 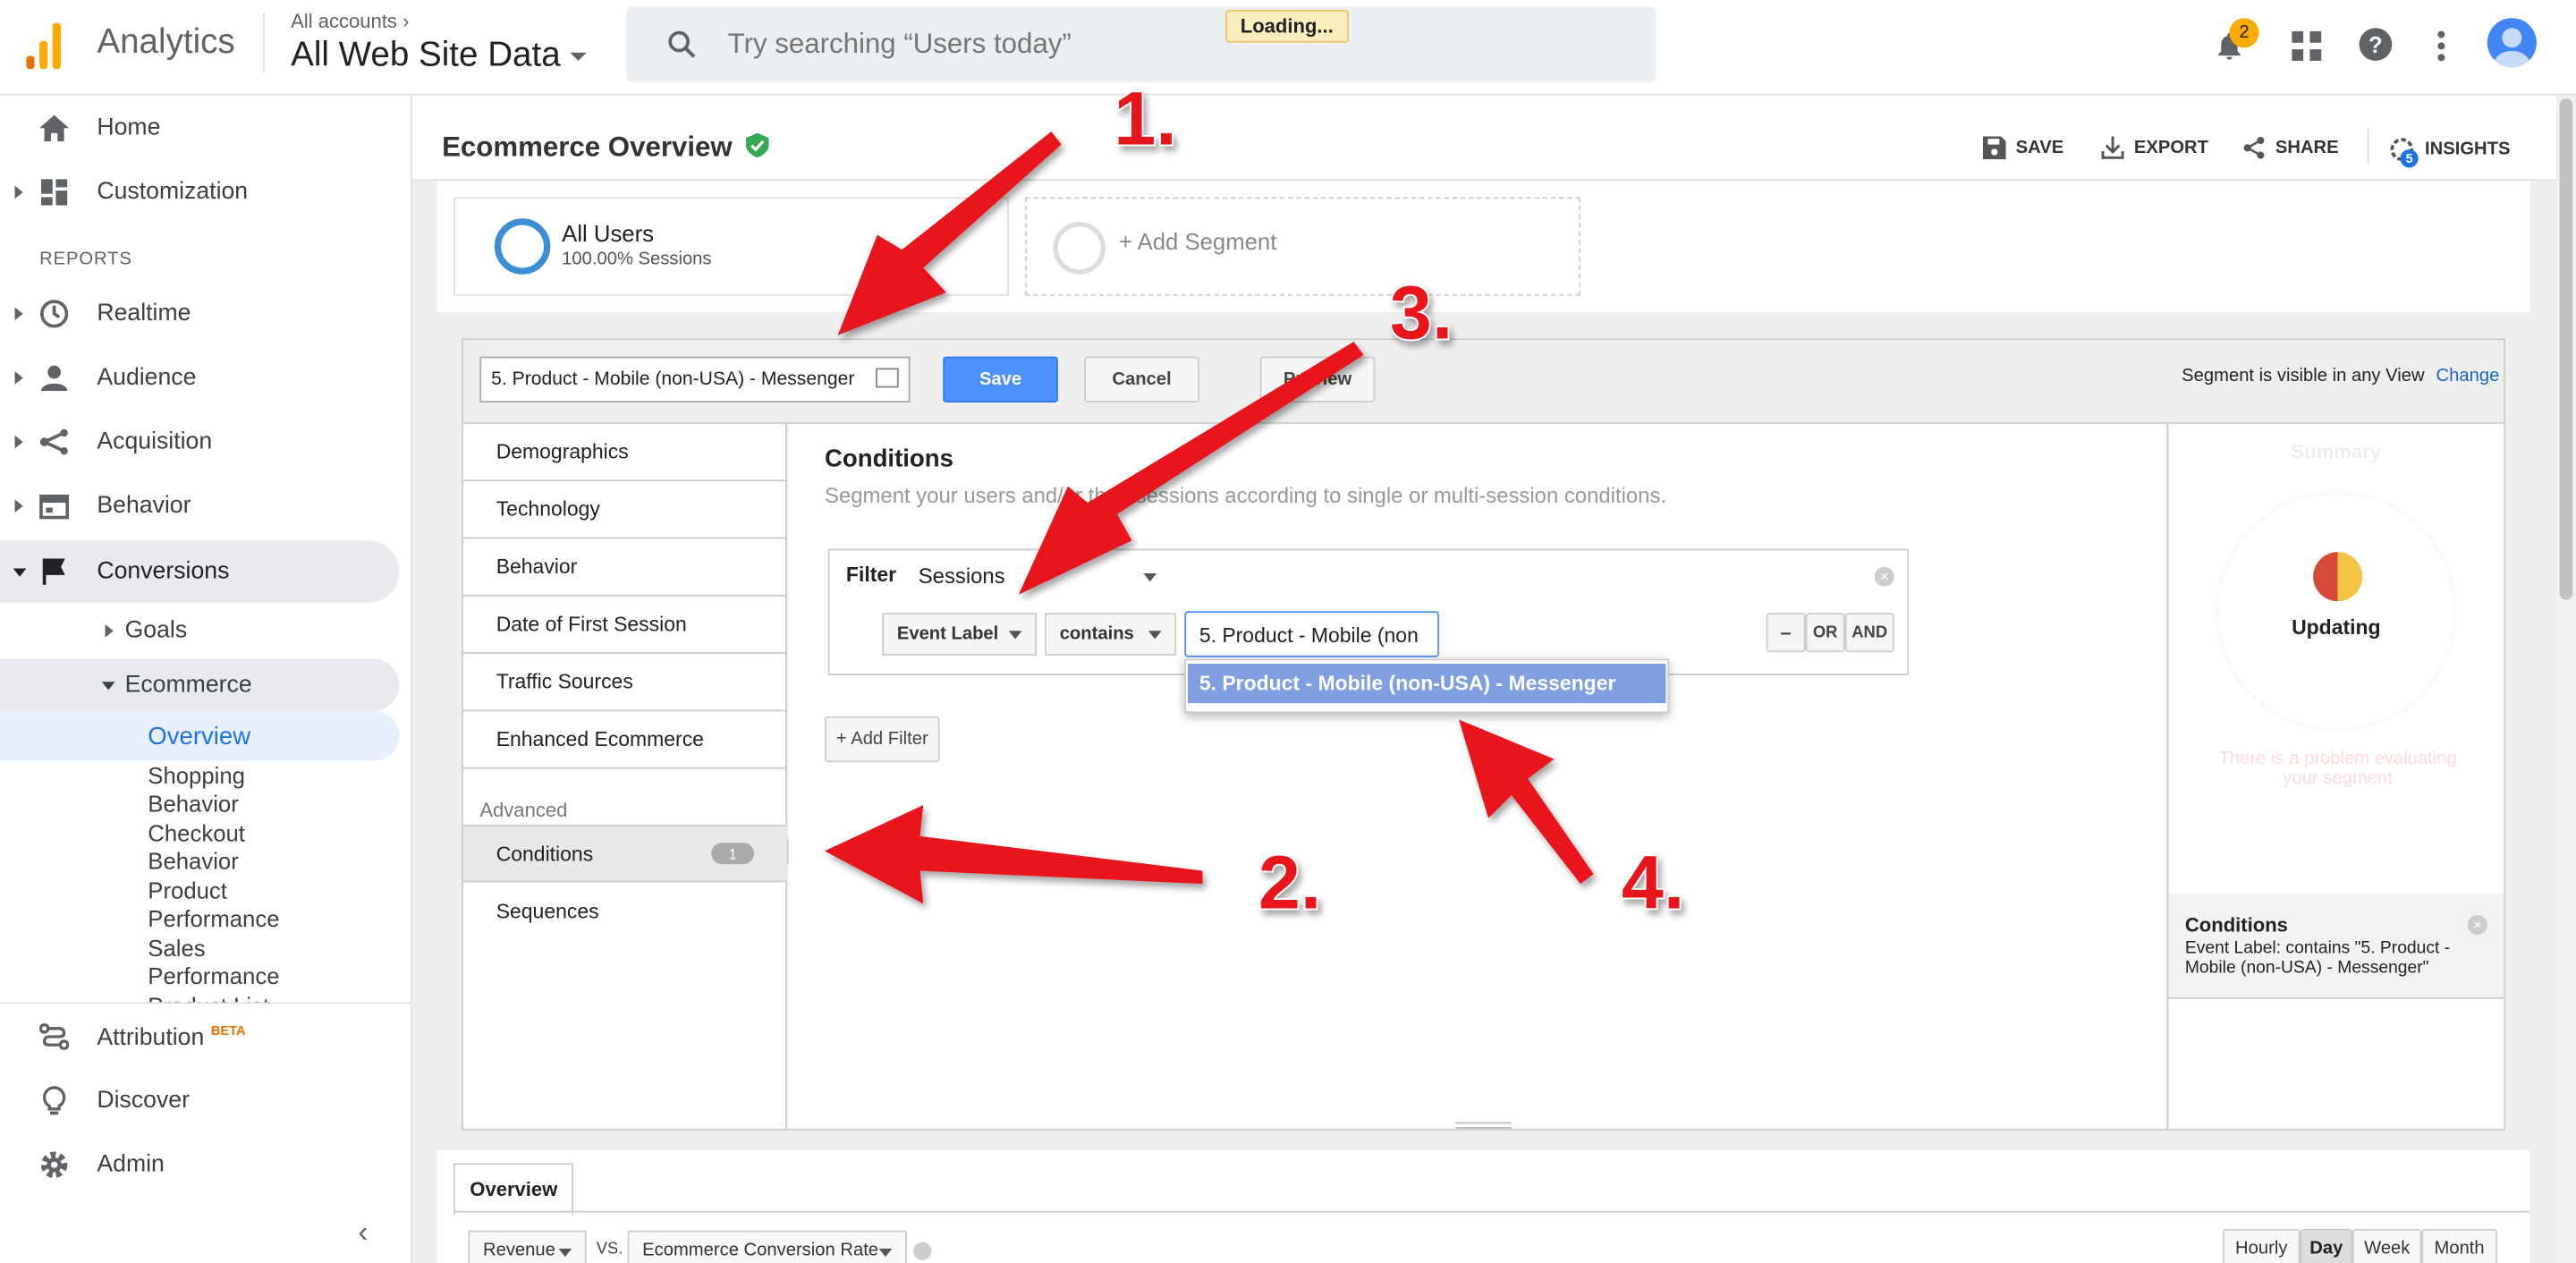 What do you see at coordinates (1653, 883) in the screenshot?
I see `annotation-label-4: 4.` at bounding box center [1653, 883].